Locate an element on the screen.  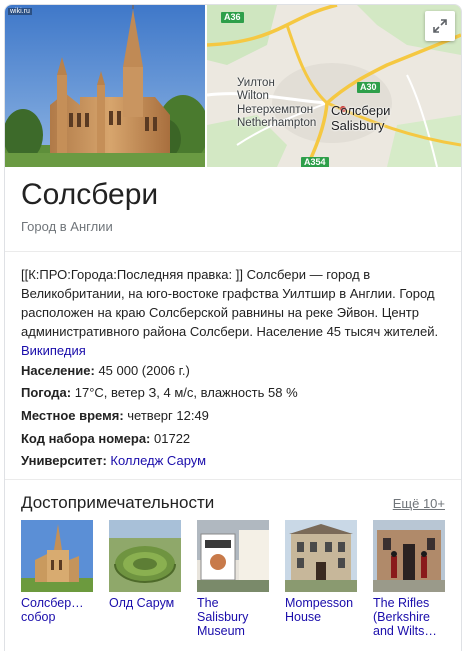
attractions-title: Достопримечательности is located at coordinates (118, 502).